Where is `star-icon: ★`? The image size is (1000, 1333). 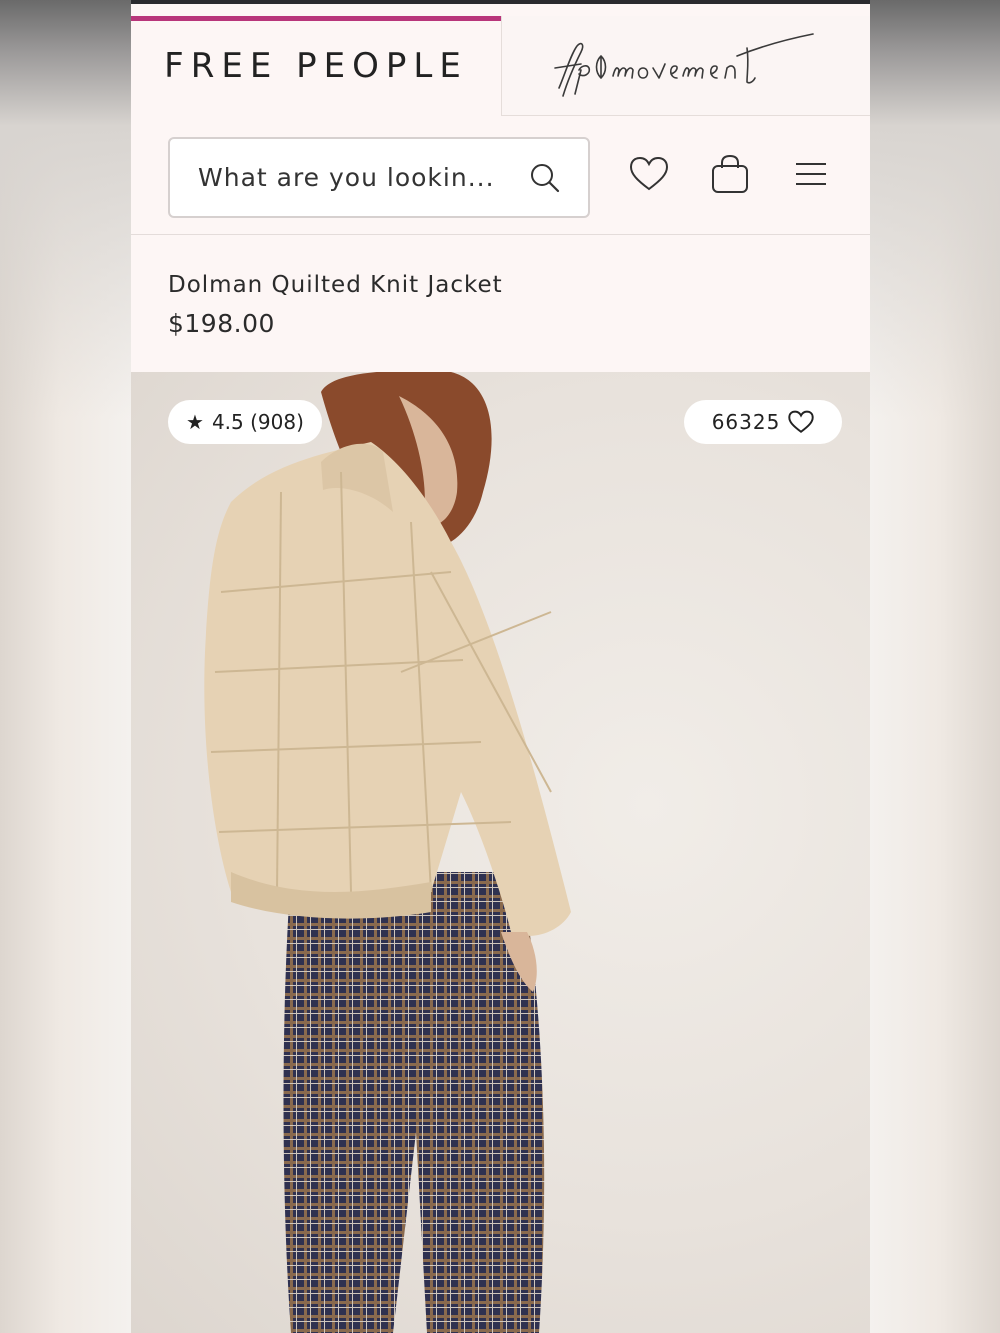
star-icon: ★ is located at coordinates (195, 422).